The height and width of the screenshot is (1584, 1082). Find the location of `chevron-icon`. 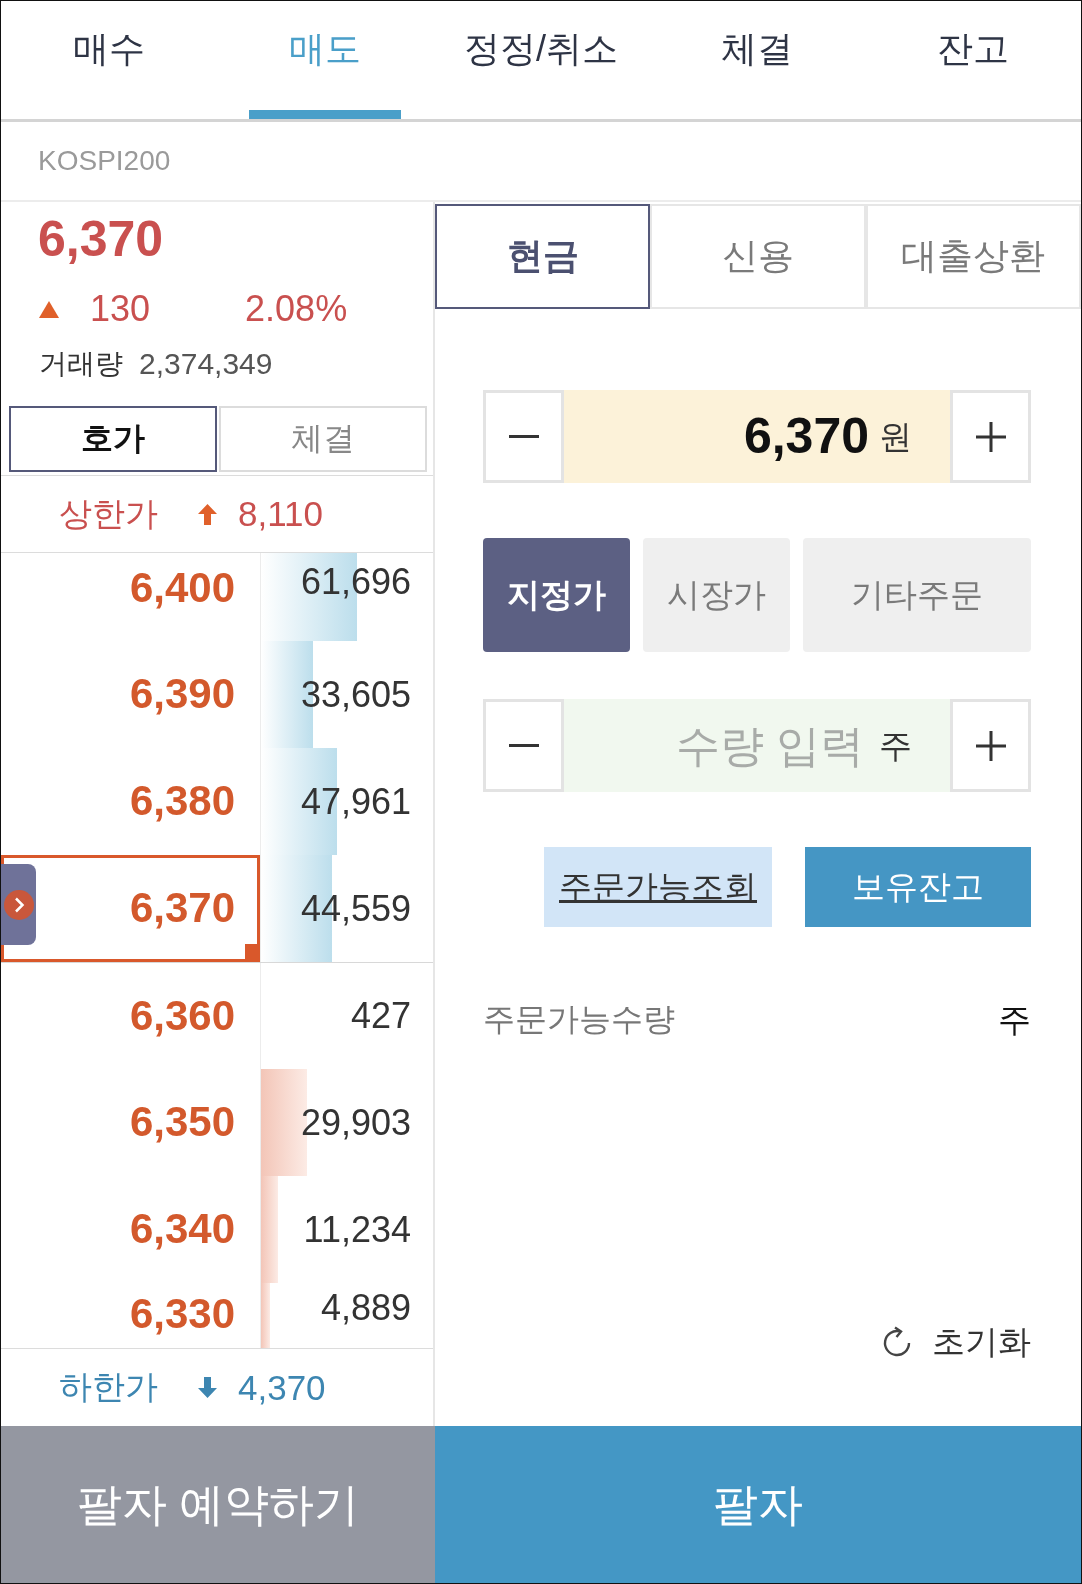

chevron-icon is located at coordinates (18, 904).